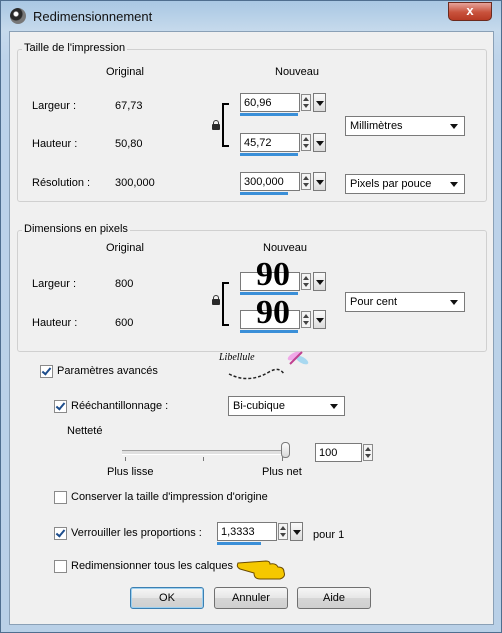  Describe the element at coordinates (273, 312) in the screenshot. I see `pixel-height-value: 90` at that location.